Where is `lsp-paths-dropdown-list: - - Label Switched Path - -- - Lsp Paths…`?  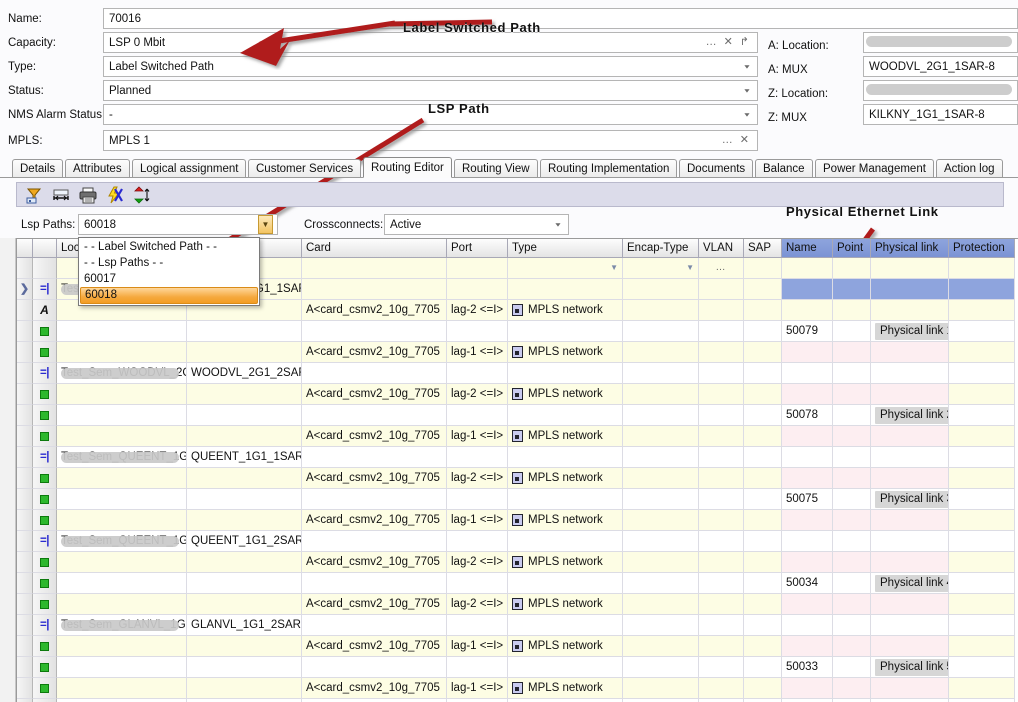 lsp-paths-dropdown-list: - - Label Switched Path - -- - Lsp Paths… is located at coordinates (169, 271).